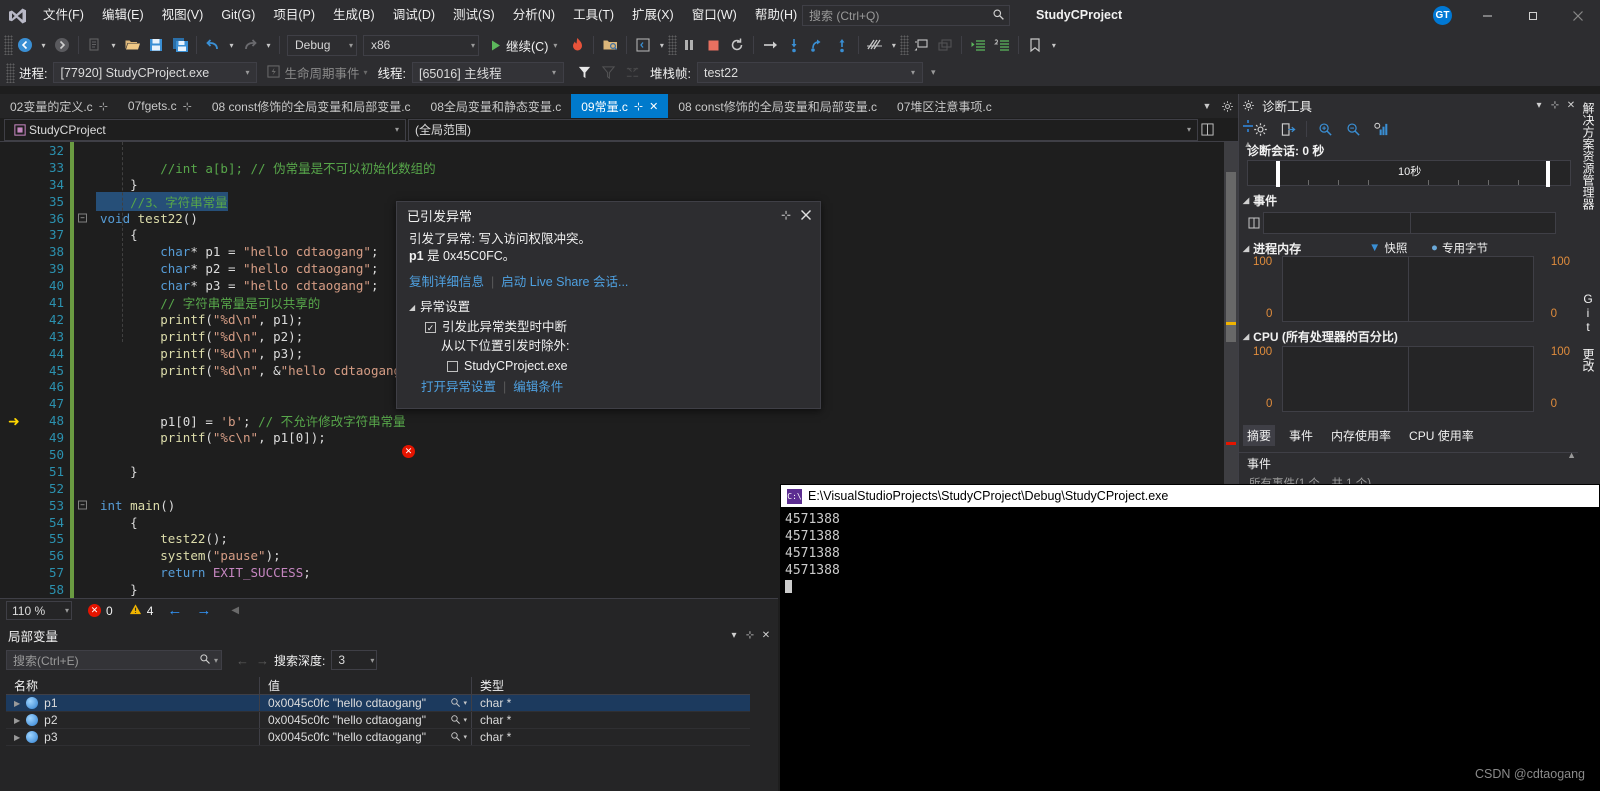  What do you see at coordinates (523, 45) in the screenshot?
I see `continue-button: 继续(C) ▾` at bounding box center [523, 45].